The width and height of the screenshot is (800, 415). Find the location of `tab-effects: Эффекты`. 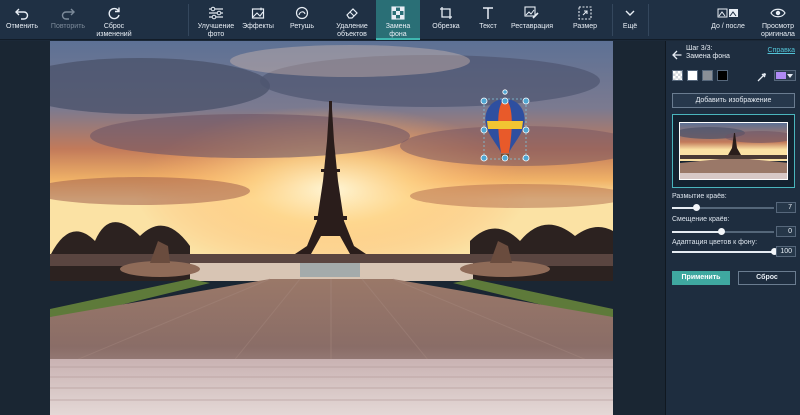

tab-effects: Эффекты is located at coordinates (258, 20).